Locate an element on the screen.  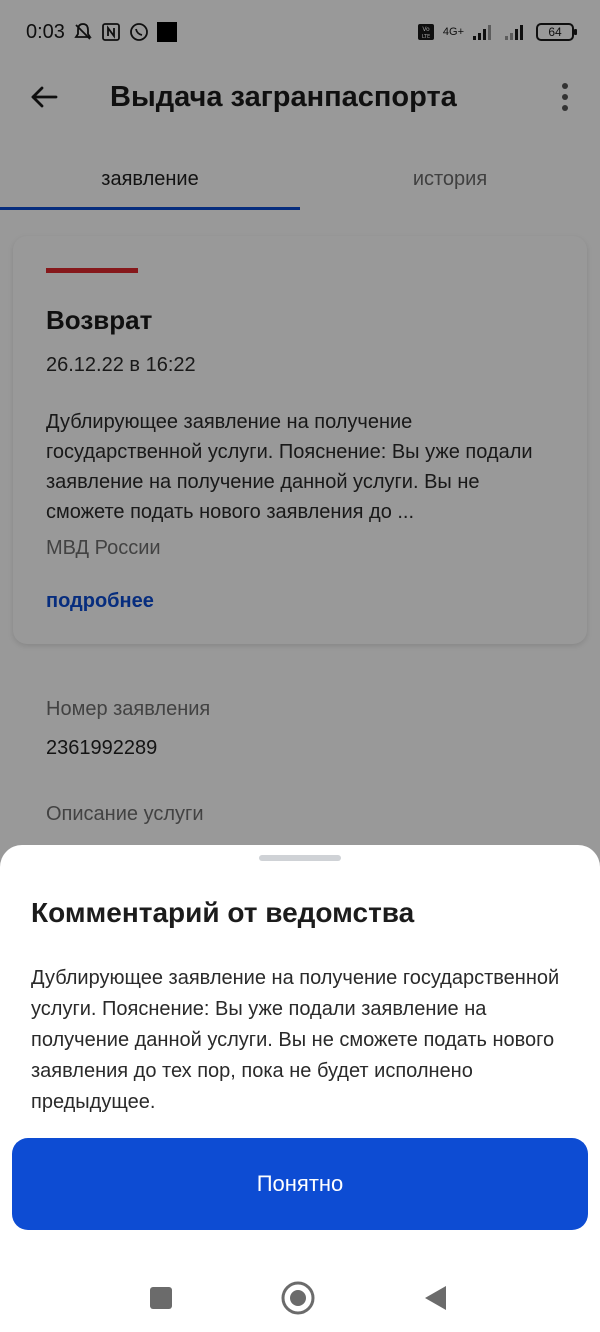
home-icon is located at coordinates (298, 1298).